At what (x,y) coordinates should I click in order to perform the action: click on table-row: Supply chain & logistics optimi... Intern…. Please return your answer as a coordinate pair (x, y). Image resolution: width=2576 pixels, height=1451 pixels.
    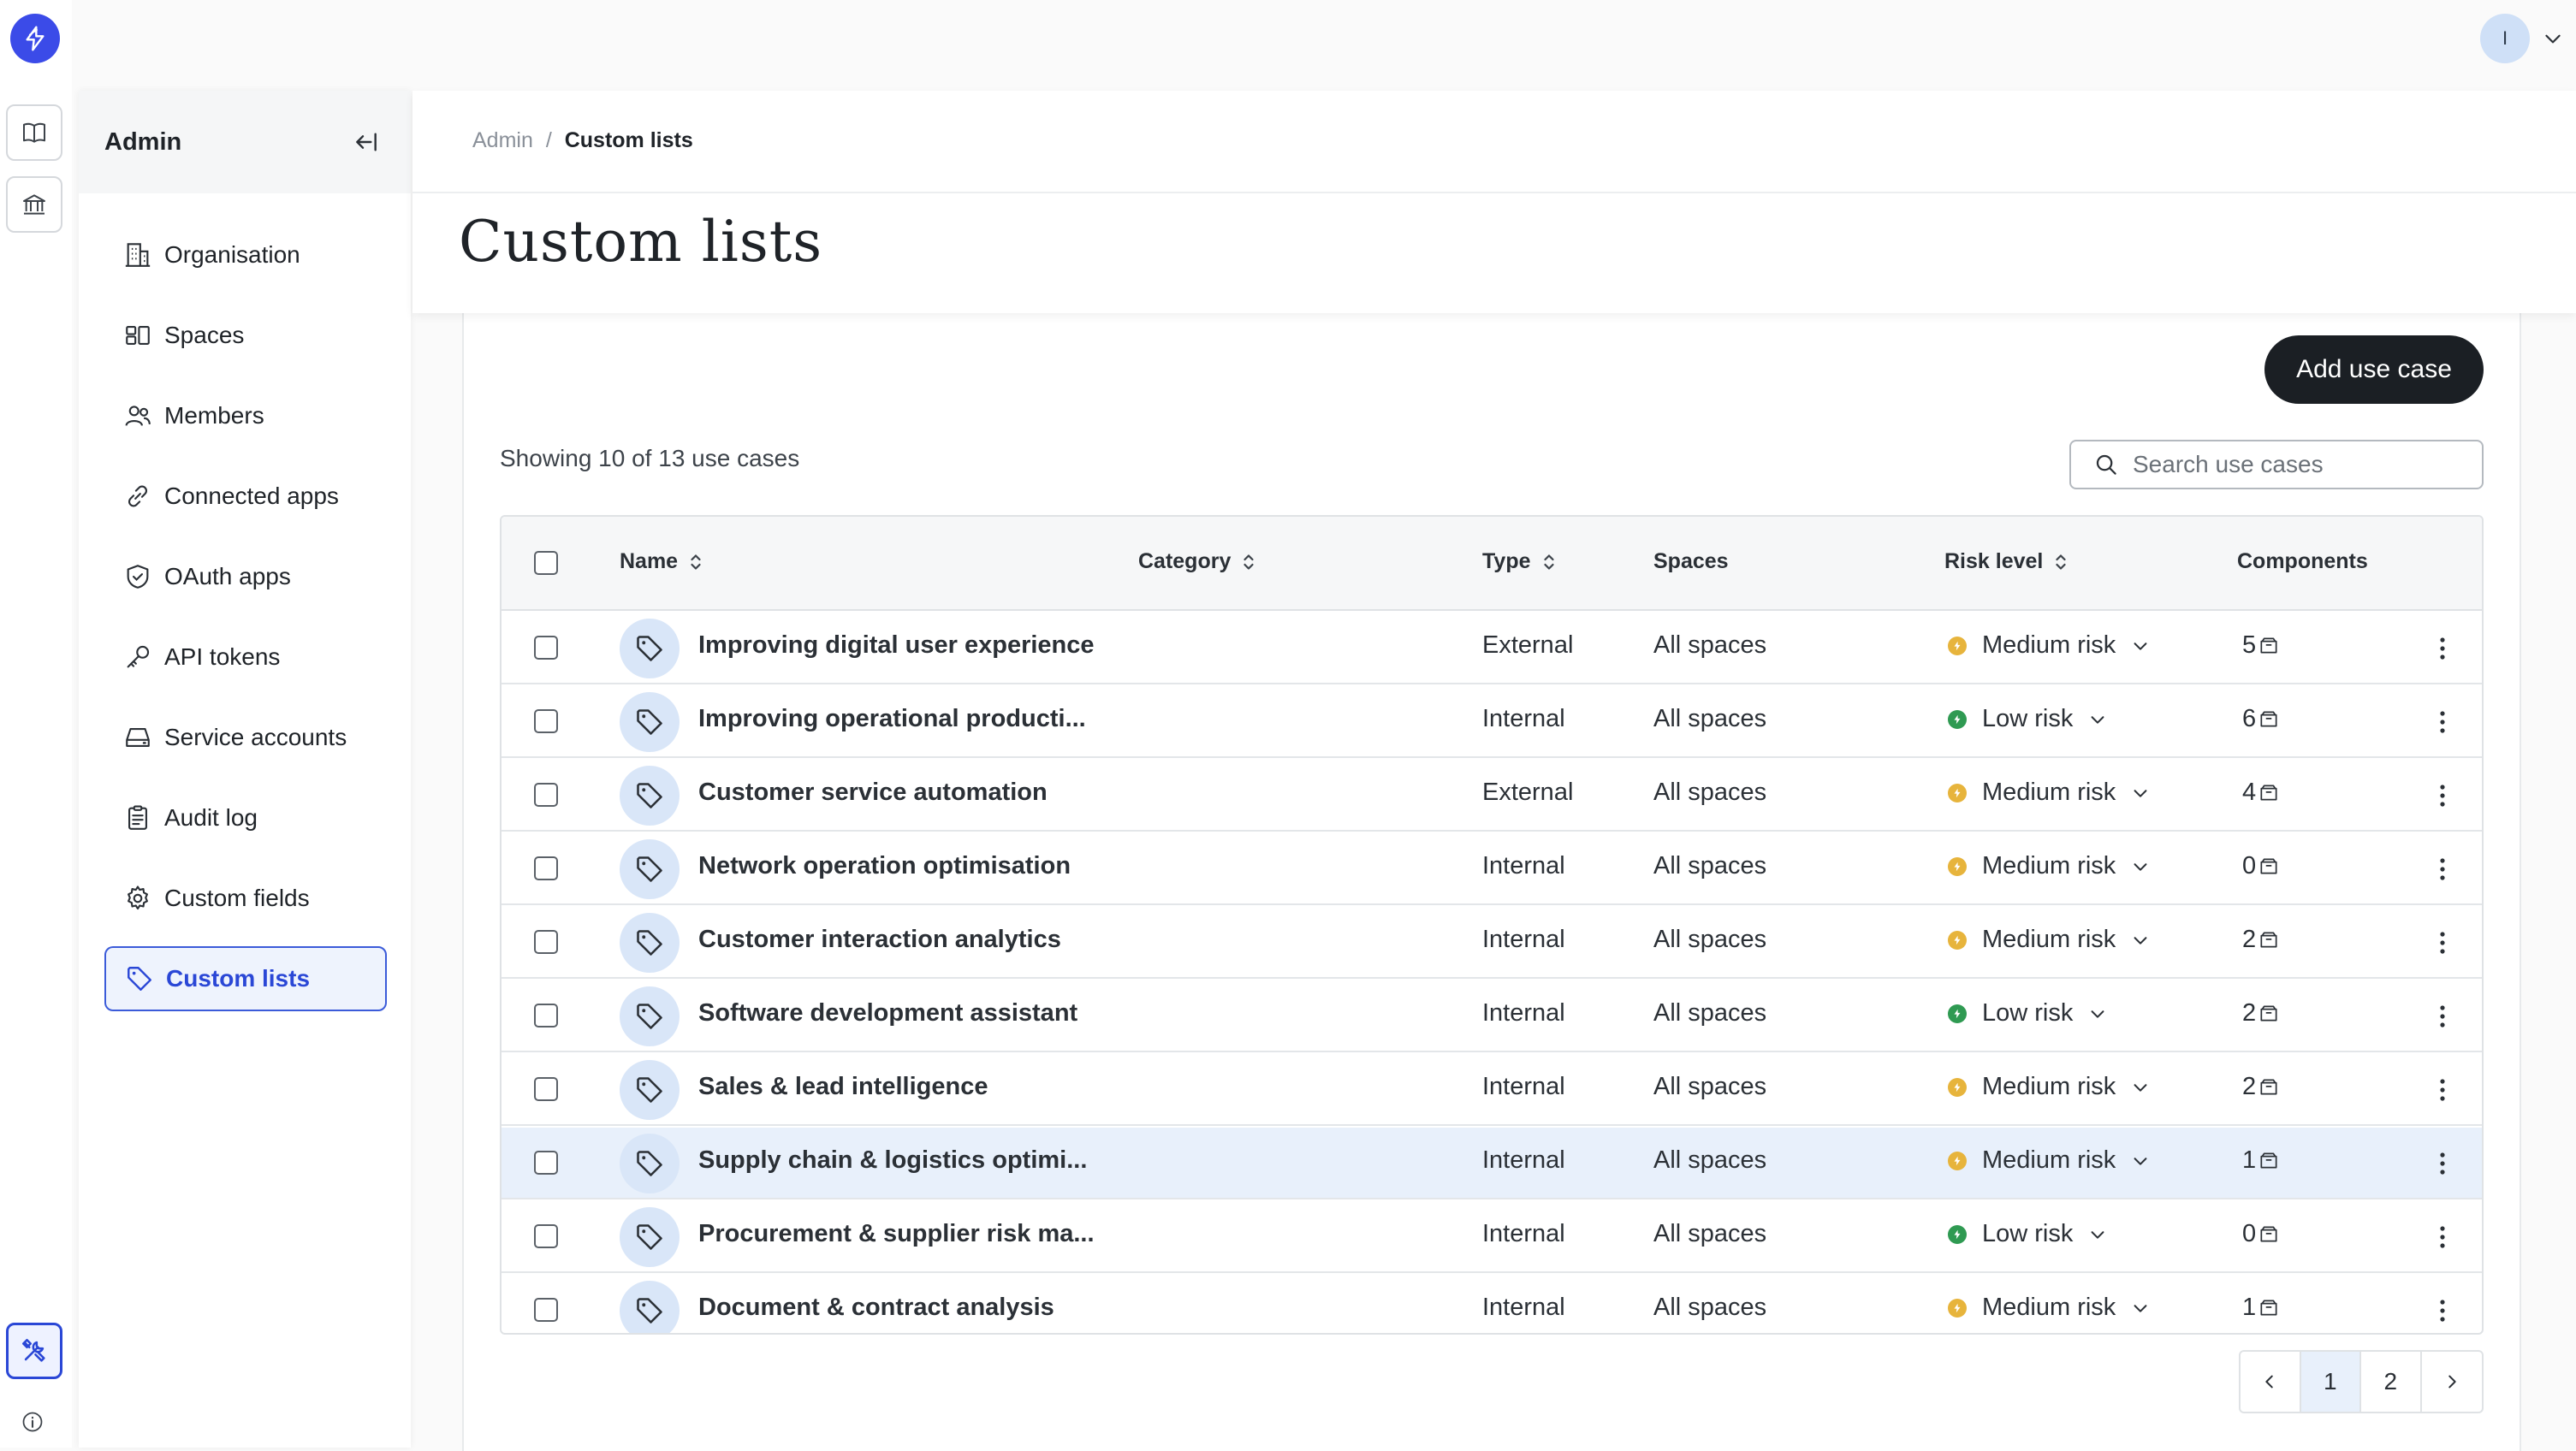
    Looking at the image, I should click on (1492, 1163).